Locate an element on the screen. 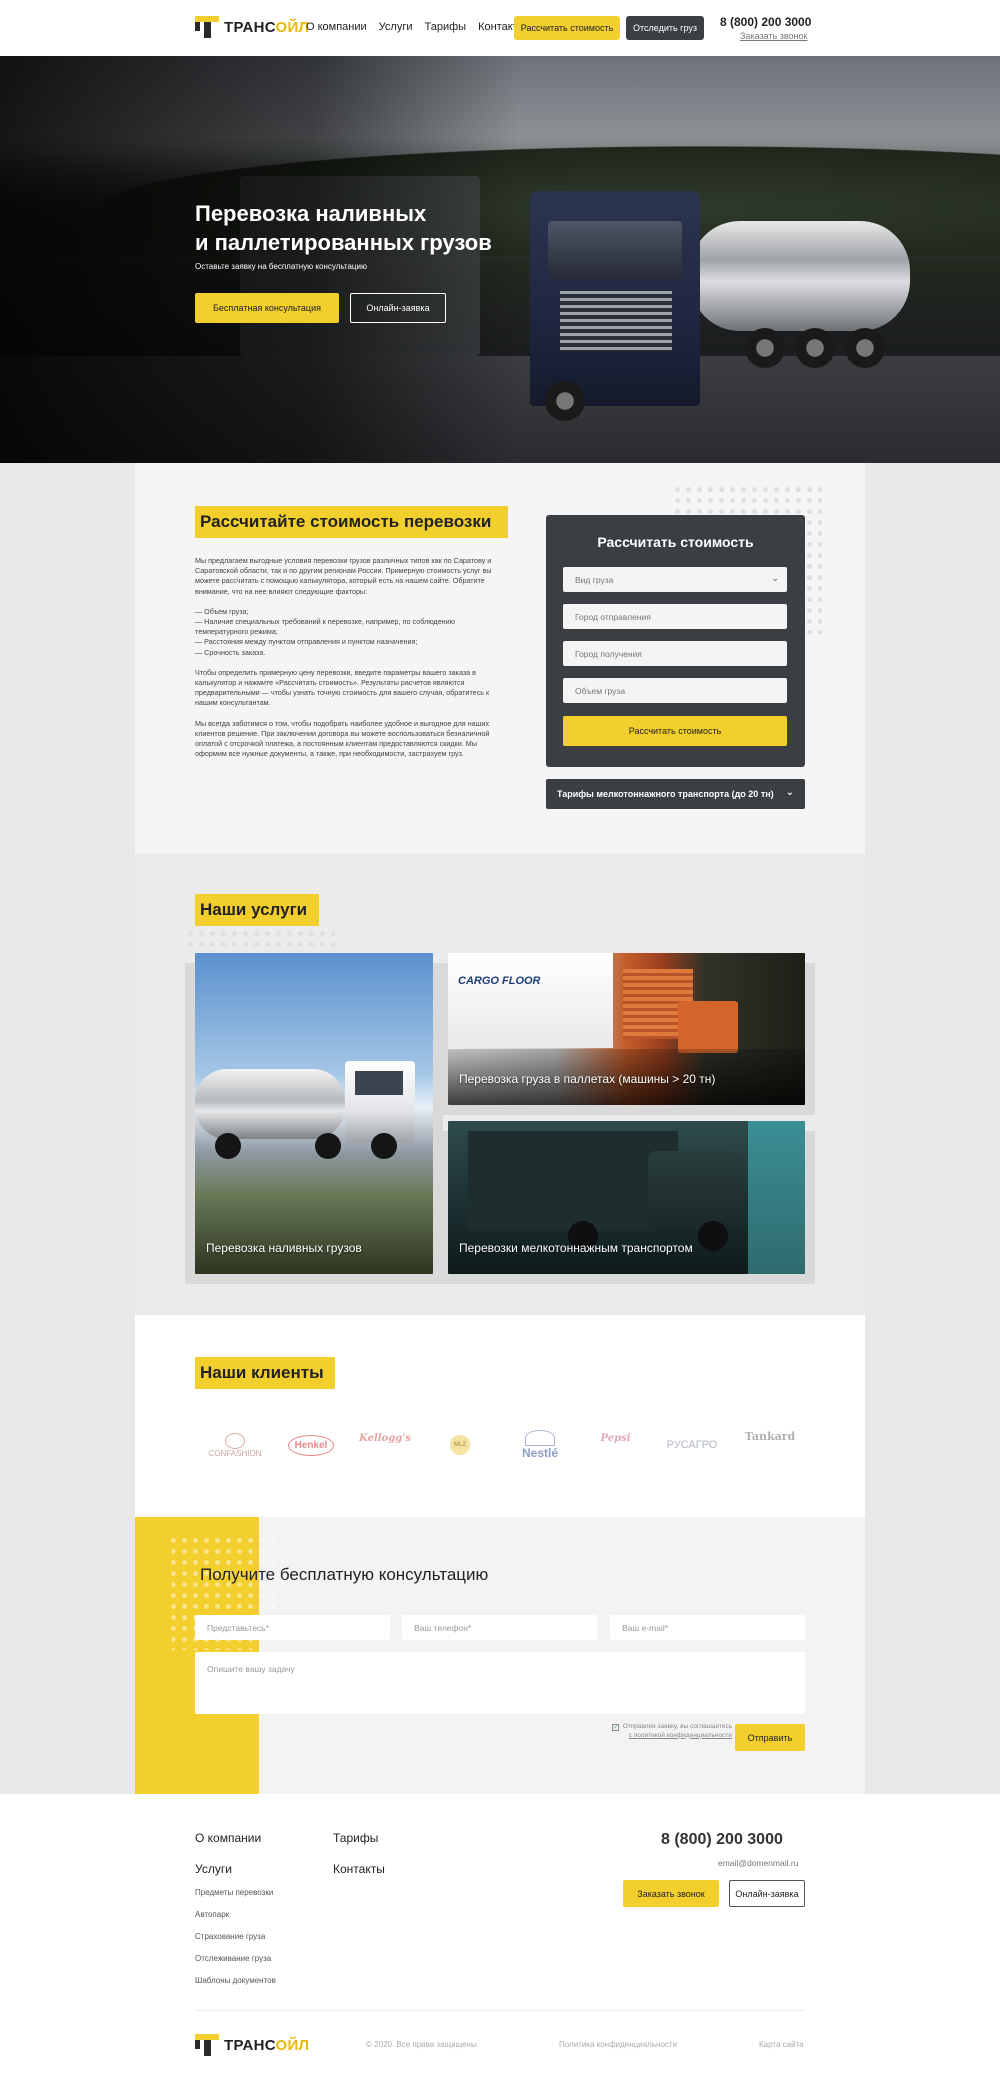 The image size is (1000, 2075). cargo-type-select: Вид груза ⌄ is located at coordinates (675, 579).